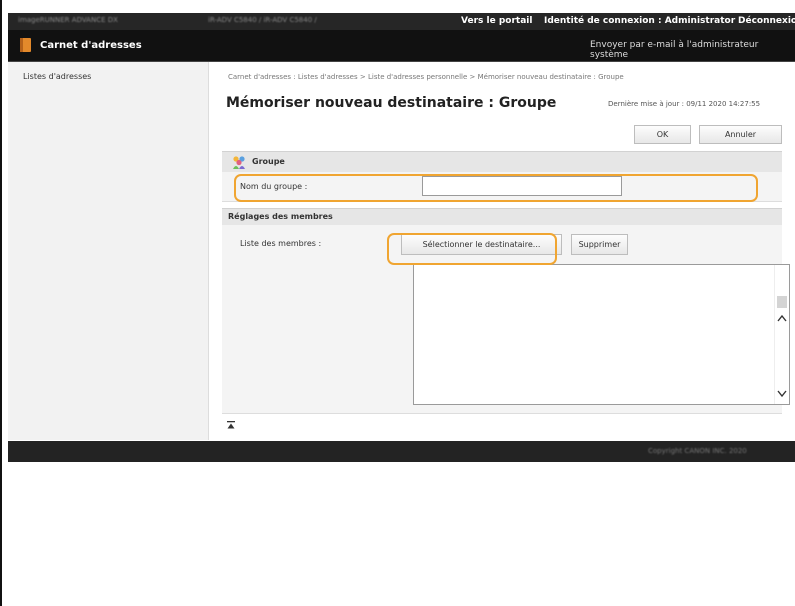 This screenshot has height=606, width=795. What do you see at coordinates (293, 77) in the screenshot?
I see `breadcrumb-item-address-lists: Carnet d'adresses : Listes d'adresses` at bounding box center [293, 77].